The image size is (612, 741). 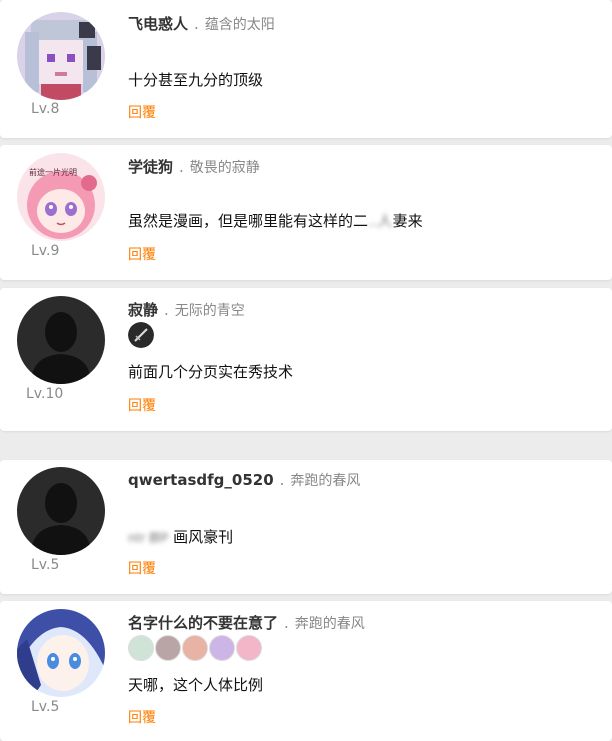 What do you see at coordinates (148, 538) in the screenshot?
I see `blurred-text: ntr 群P` at bounding box center [148, 538].